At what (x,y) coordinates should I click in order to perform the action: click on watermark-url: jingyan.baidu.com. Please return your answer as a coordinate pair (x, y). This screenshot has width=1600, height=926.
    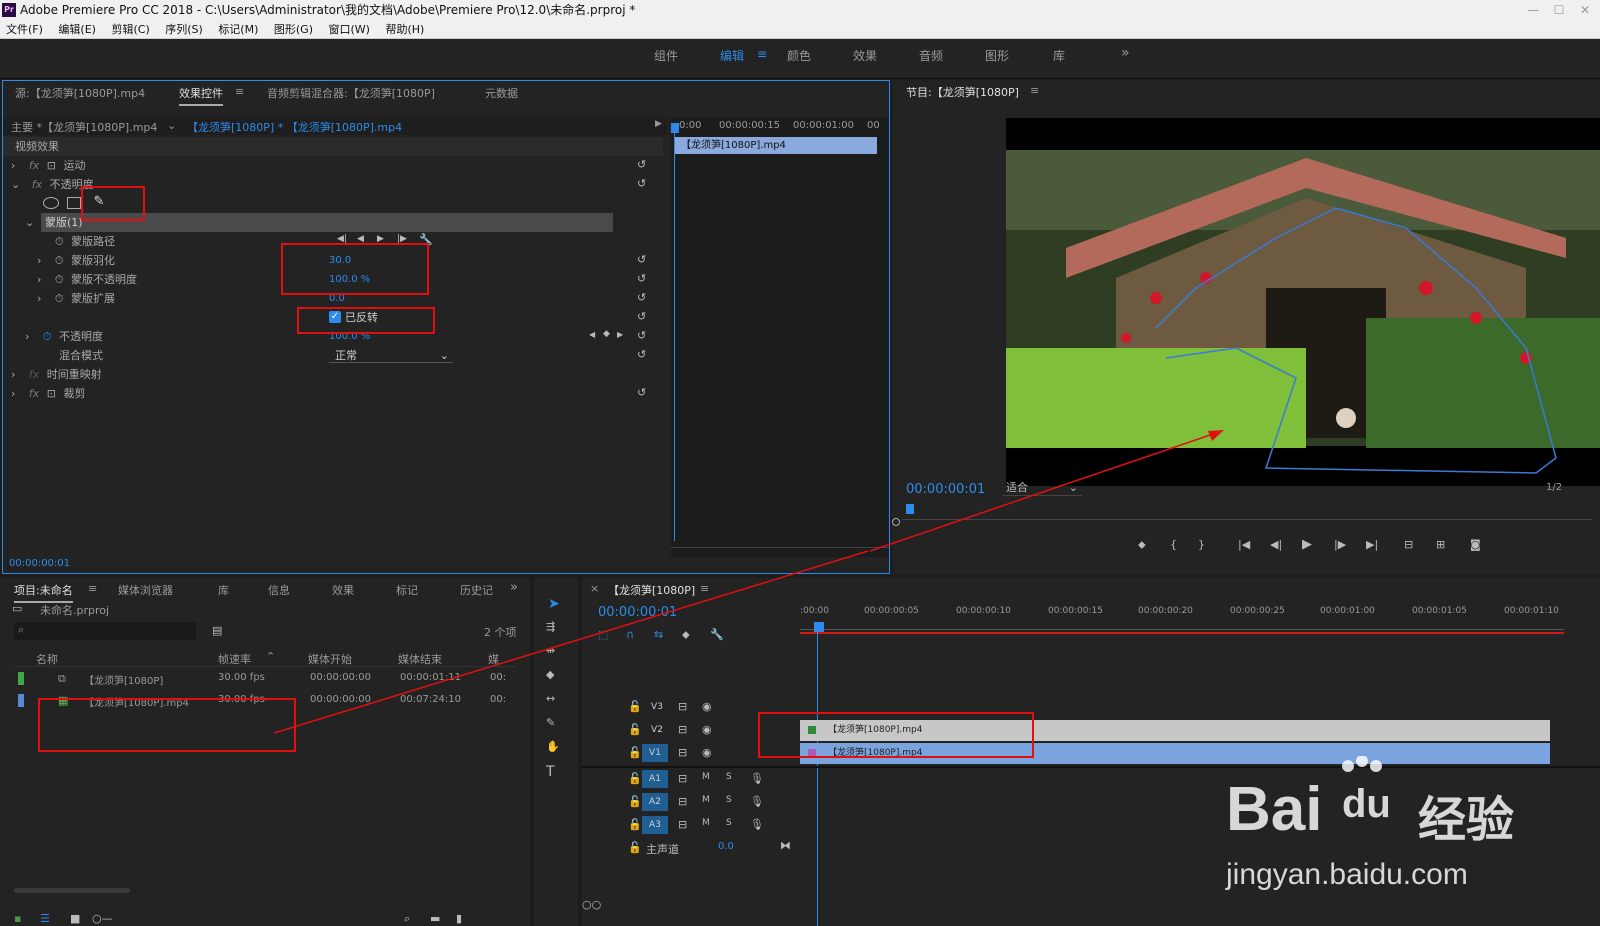
    Looking at the image, I should click on (1347, 874).